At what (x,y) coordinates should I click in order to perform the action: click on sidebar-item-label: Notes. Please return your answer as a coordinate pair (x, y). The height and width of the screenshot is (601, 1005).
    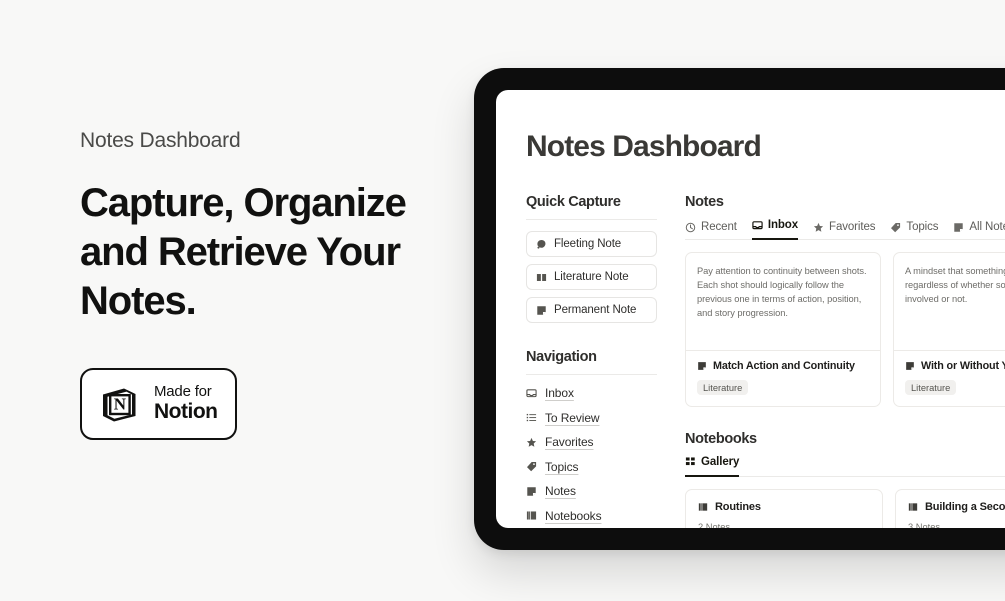
    Looking at the image, I should click on (560, 491).